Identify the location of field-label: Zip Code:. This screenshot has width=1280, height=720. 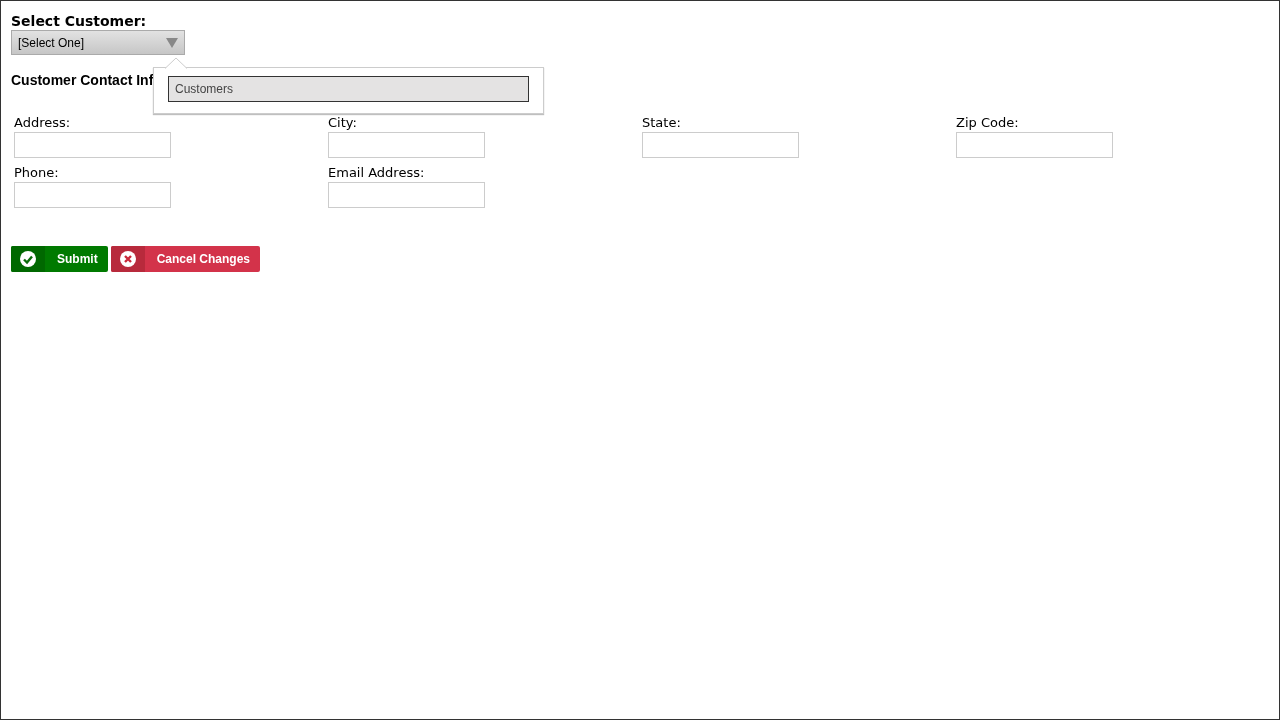
(988, 122).